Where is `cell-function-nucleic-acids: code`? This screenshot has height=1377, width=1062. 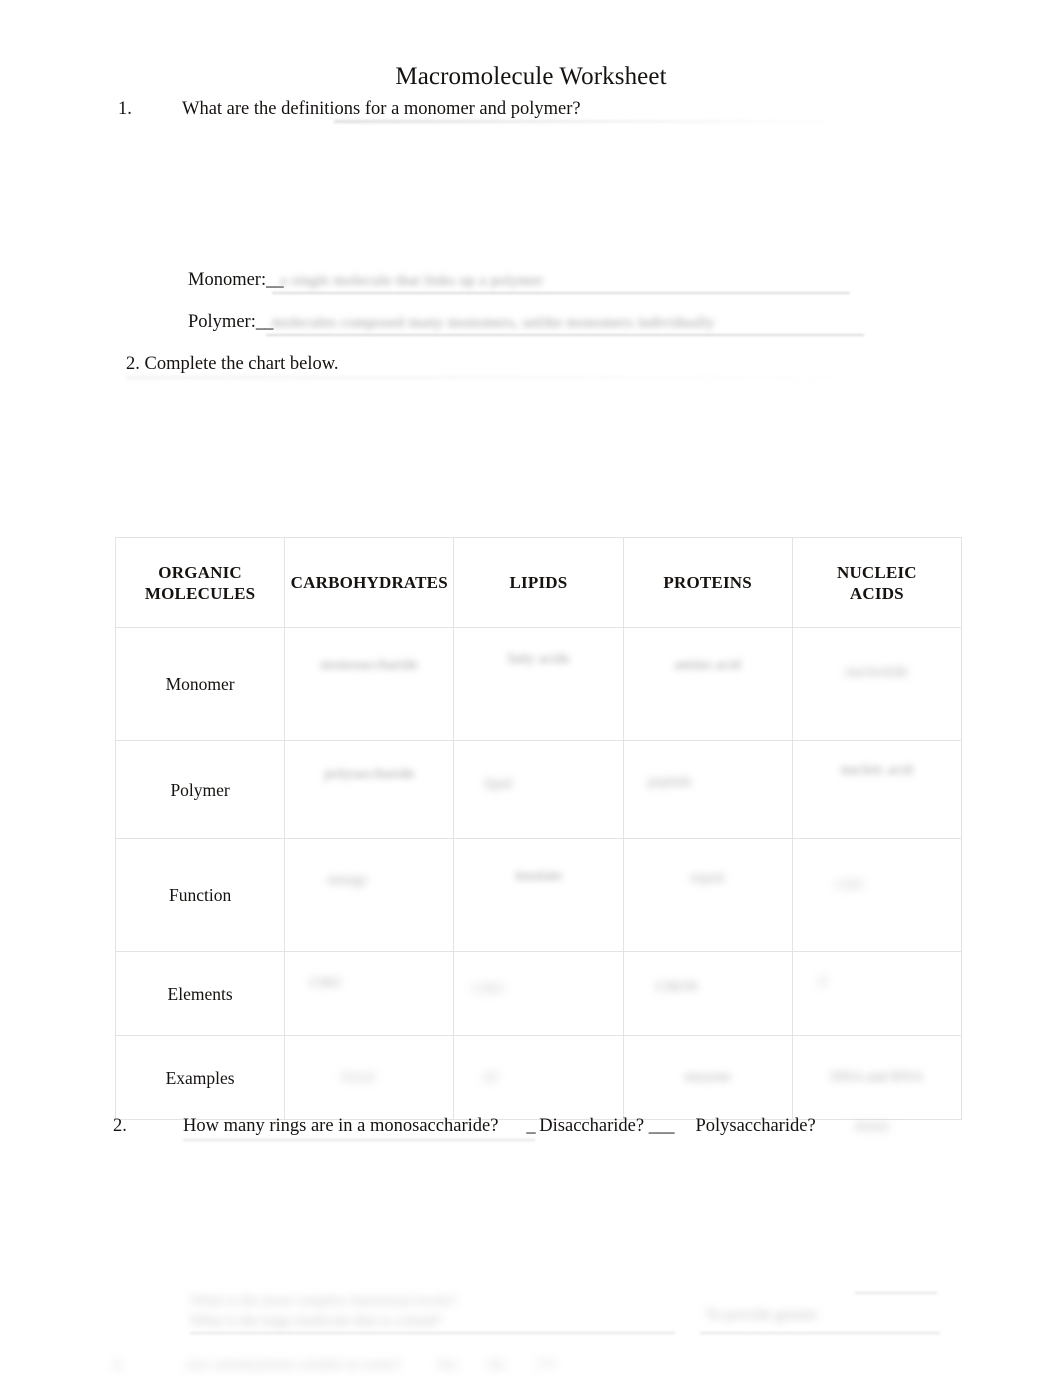
cell-function-nucleic-acids: code is located at coordinates (877, 895).